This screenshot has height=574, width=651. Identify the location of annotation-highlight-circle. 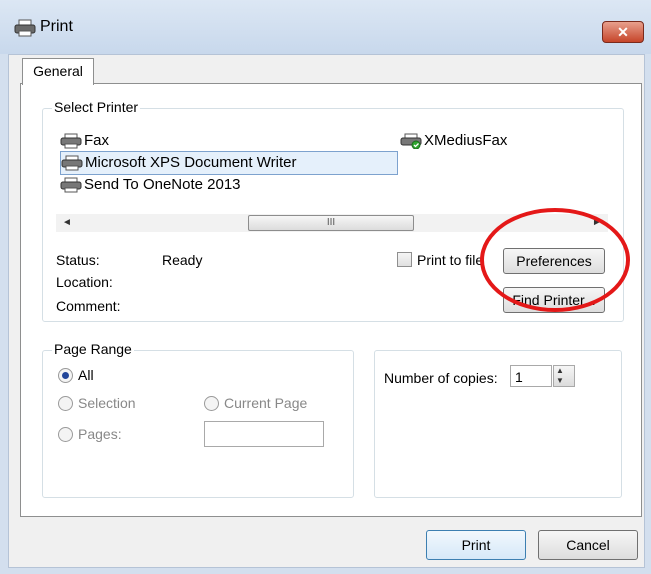
(555, 260).